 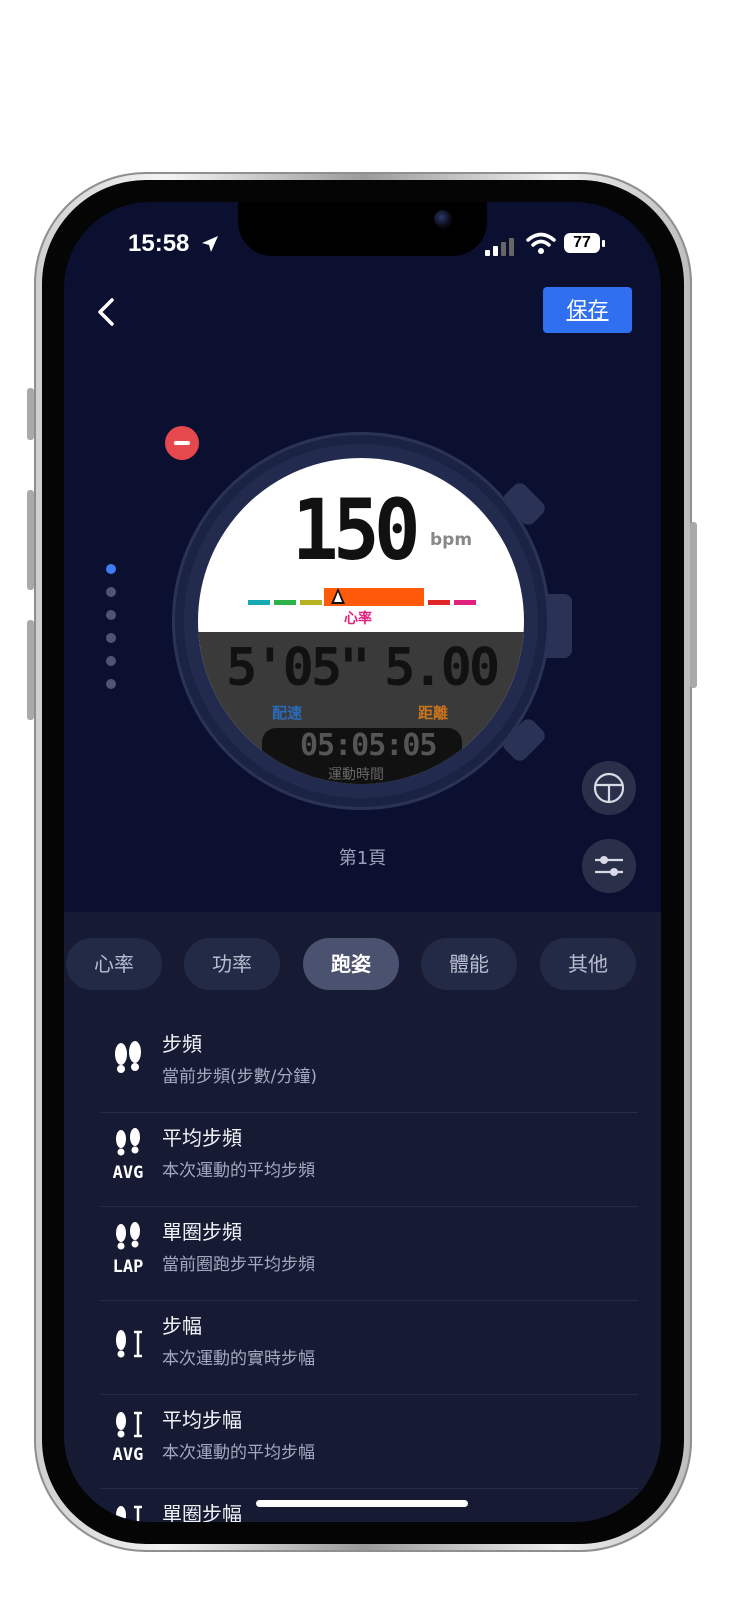 What do you see at coordinates (238, 1265) in the screenshot?
I see `metric-subtitle: 當前圈跑步平均步頻` at bounding box center [238, 1265].